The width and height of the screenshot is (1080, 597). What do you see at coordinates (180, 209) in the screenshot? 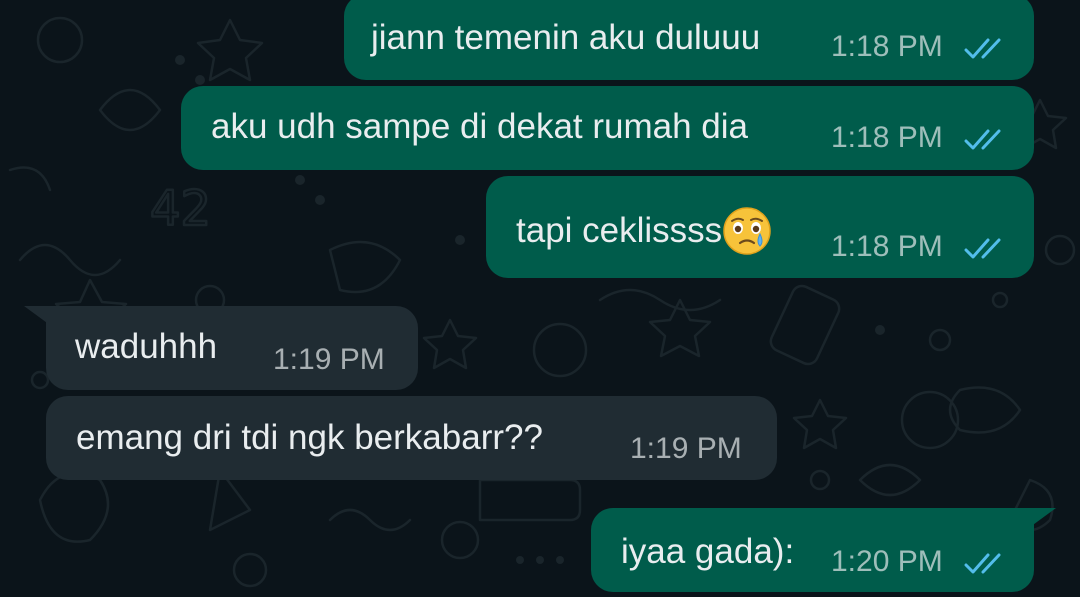
I see `svg-text: 42` at bounding box center [180, 209].